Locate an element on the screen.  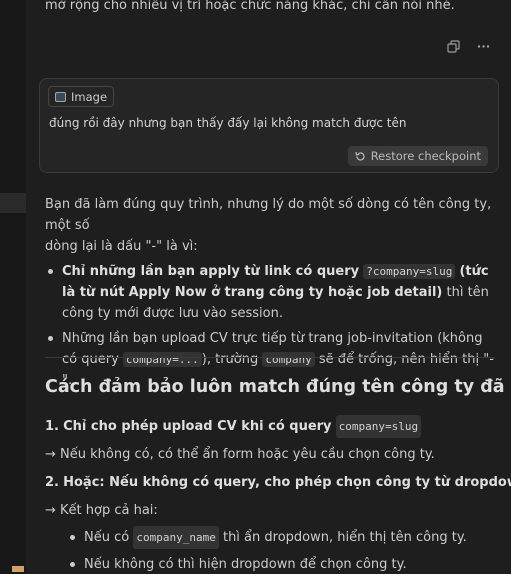
divider is located at coordinates (270, 357).